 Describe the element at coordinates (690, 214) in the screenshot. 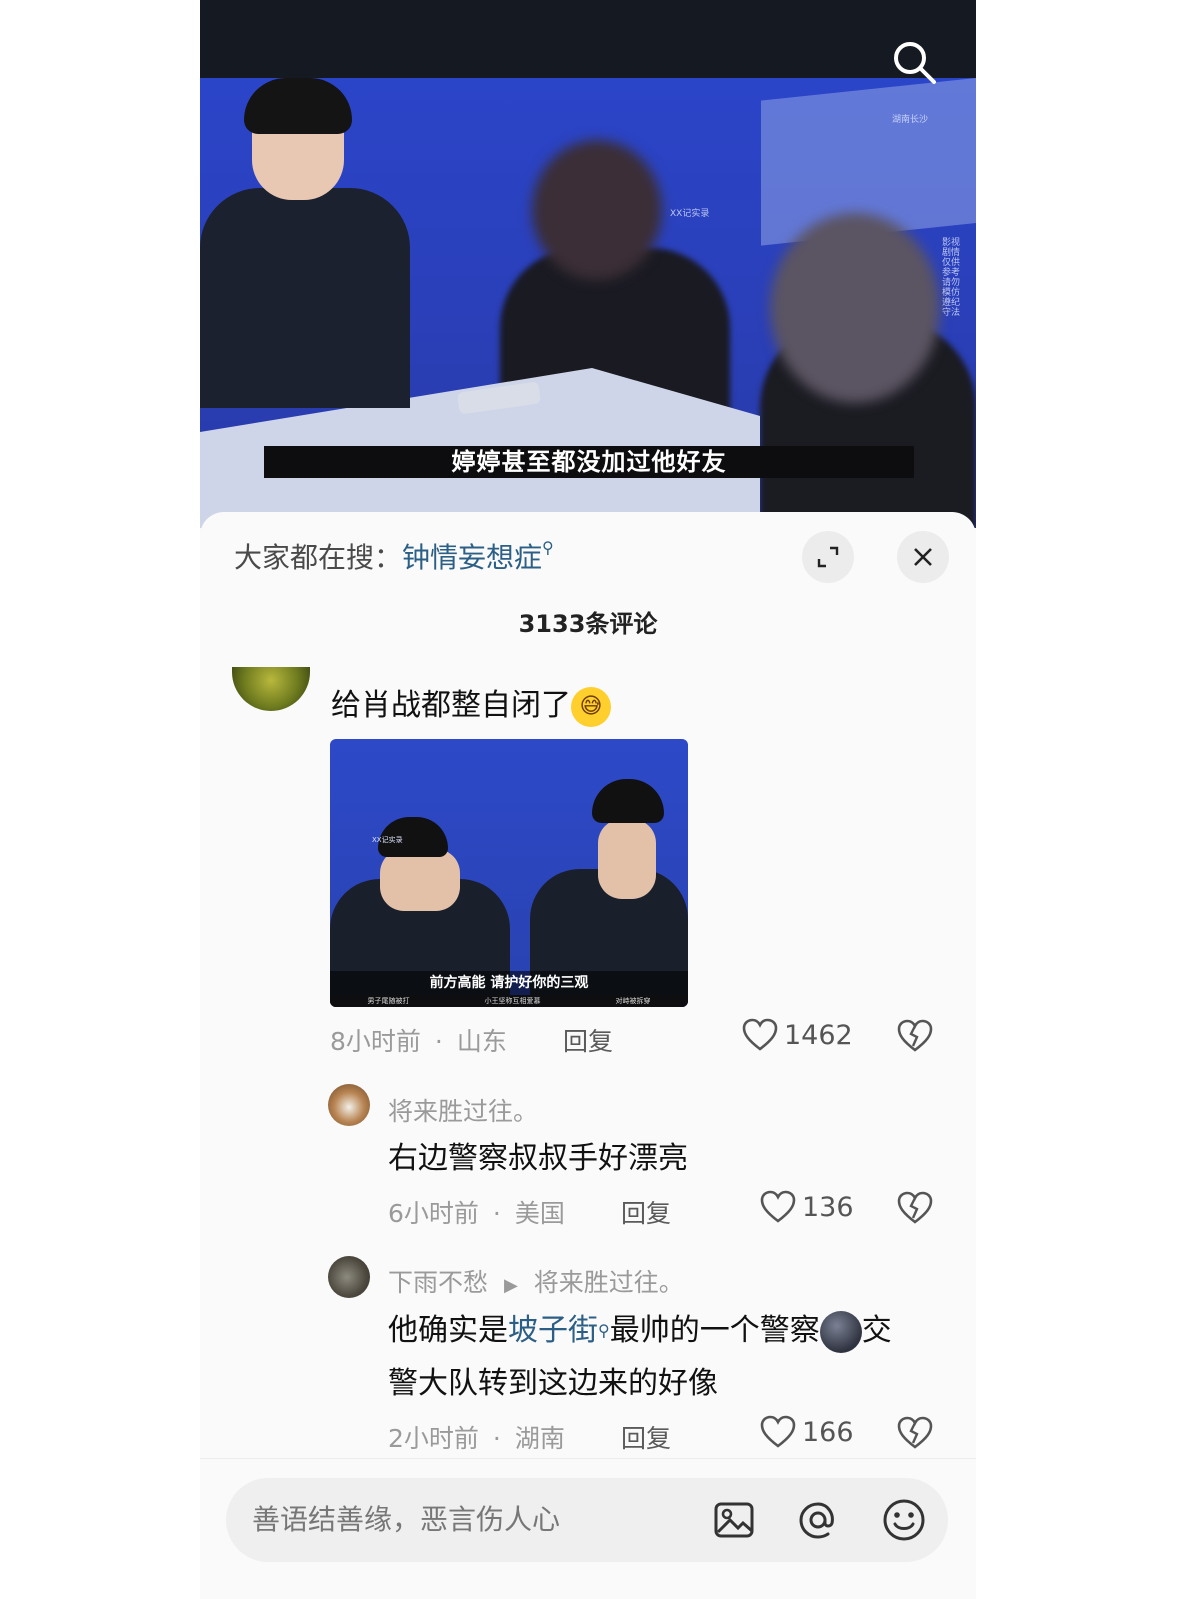

I see `watermark-tag: XX记实录` at that location.